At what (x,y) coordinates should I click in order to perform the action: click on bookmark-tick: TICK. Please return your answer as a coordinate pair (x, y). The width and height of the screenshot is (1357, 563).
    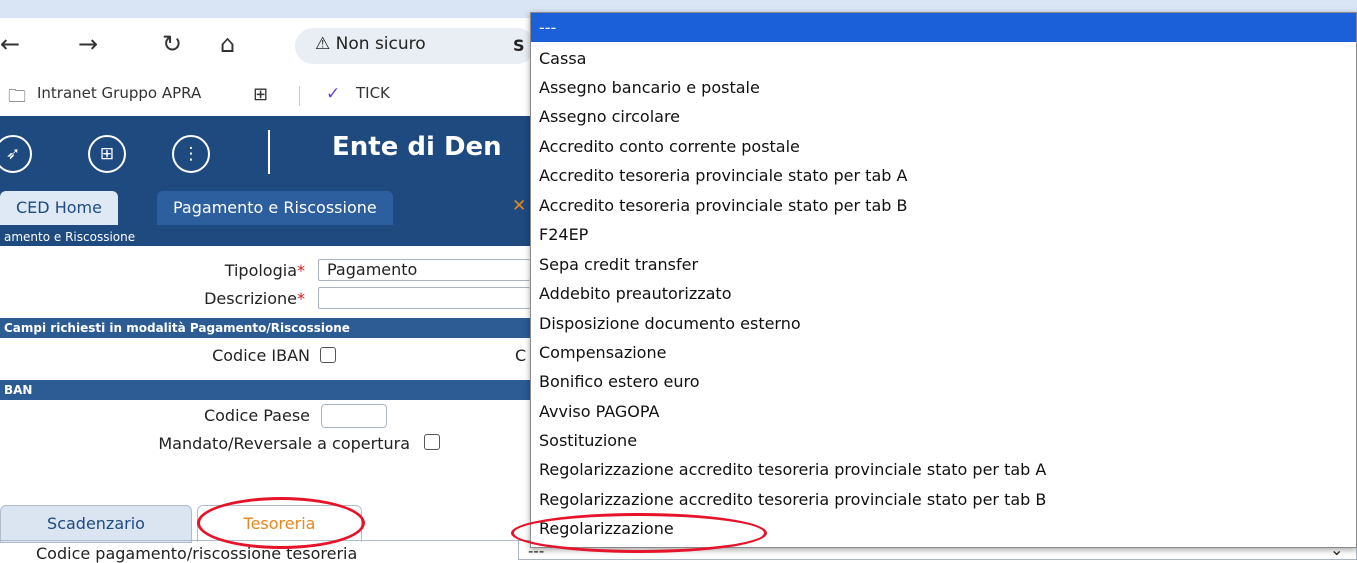
    Looking at the image, I should click on (373, 93).